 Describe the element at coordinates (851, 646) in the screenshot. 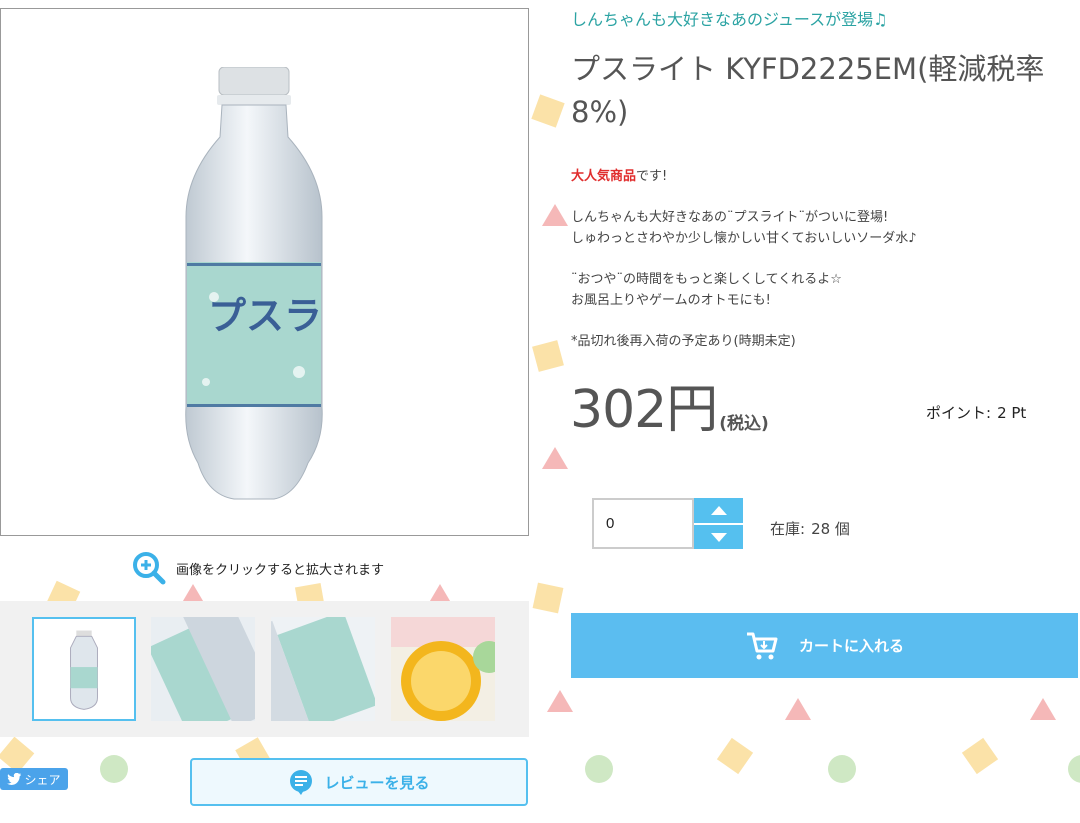

I see `cart-label: カートに入れる` at that location.